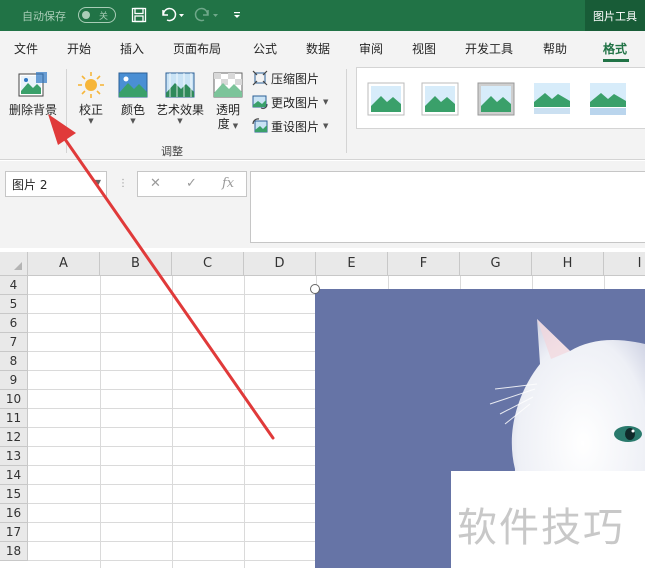 This screenshot has height=568, width=645. Describe the element at coordinates (14, 342) in the screenshot. I see `row-header: 7` at that location.